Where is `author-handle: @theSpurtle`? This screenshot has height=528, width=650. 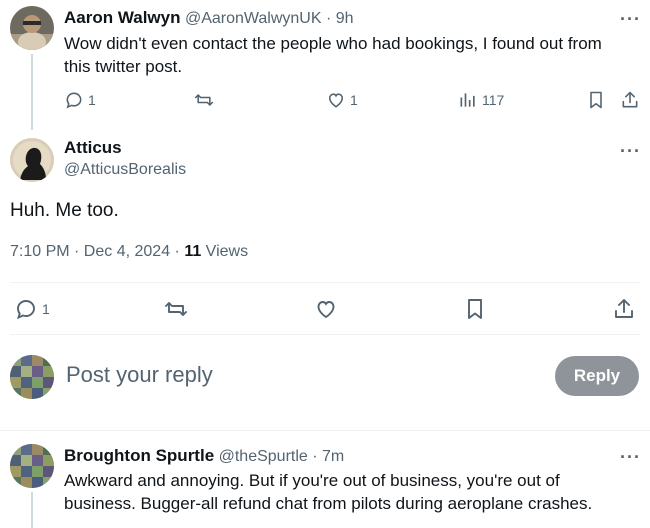
author-handle: @theSpurtle is located at coordinates (263, 456).